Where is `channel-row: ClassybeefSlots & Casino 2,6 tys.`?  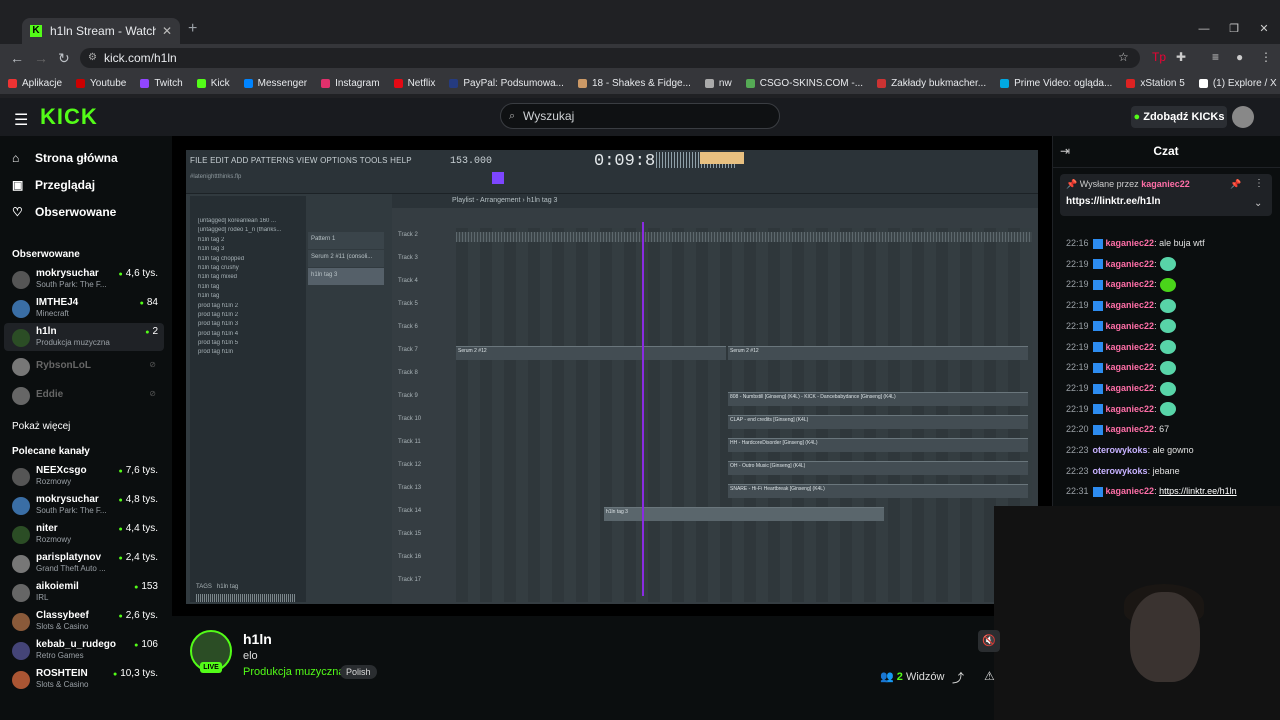 channel-row: ClassybeefSlots & Casino 2,6 tys. is located at coordinates (84, 621).